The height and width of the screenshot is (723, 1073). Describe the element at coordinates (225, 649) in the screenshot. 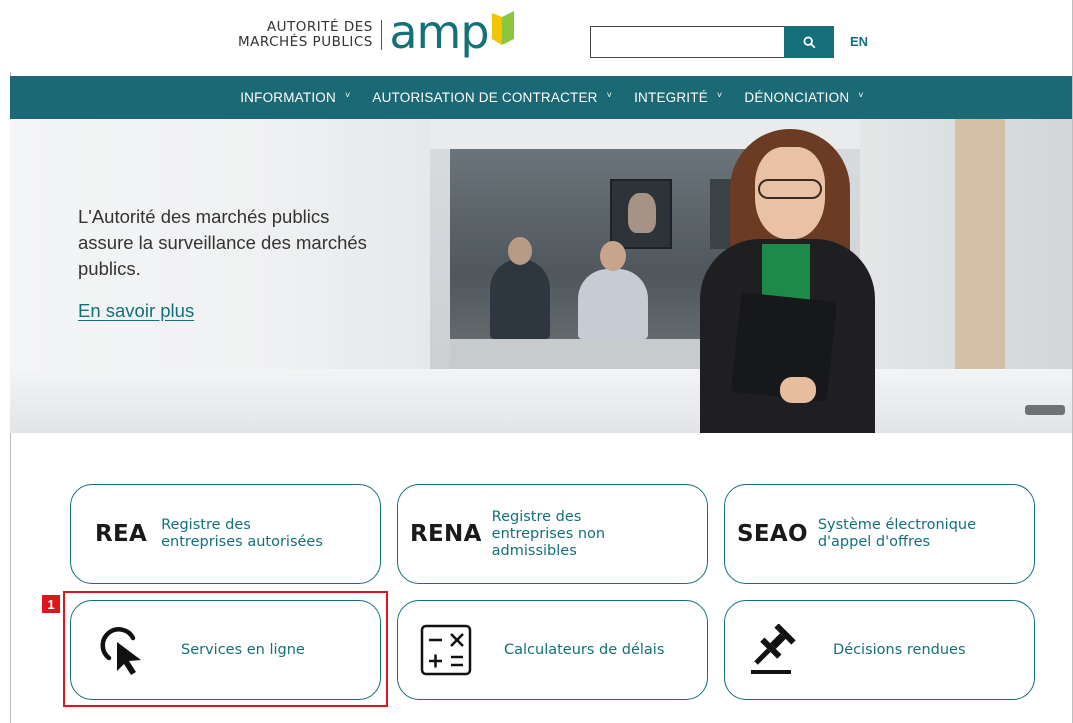

I see `annotation-highlight` at that location.